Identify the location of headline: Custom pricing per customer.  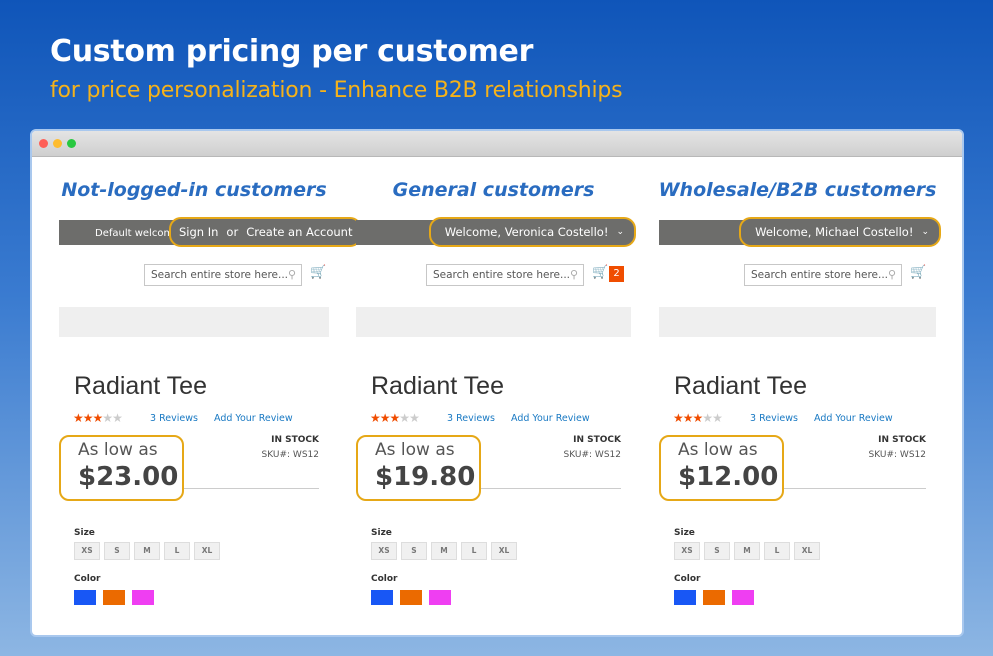
(292, 51).